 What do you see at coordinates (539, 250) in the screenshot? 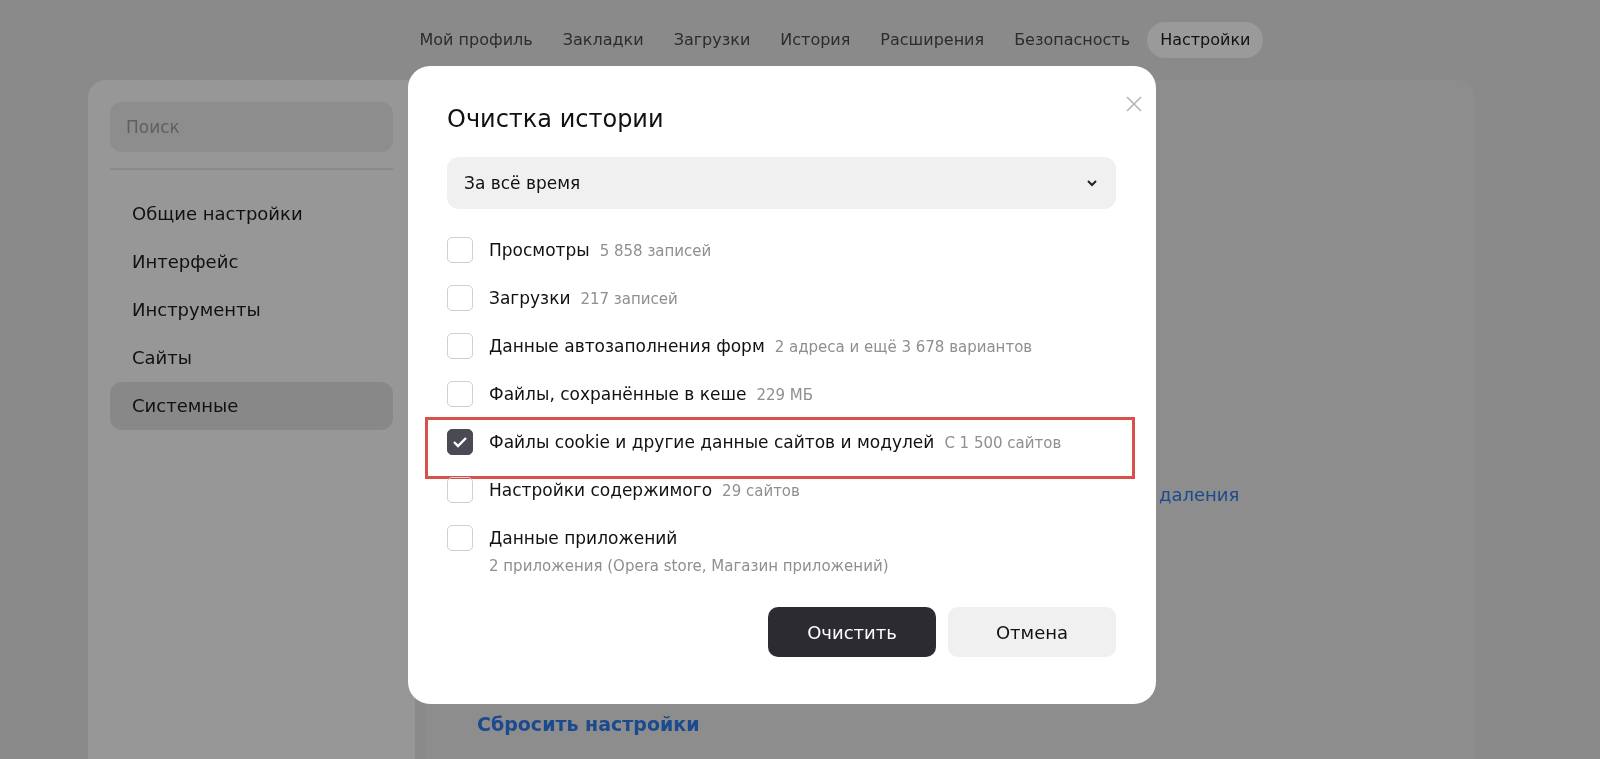
I see `option-label: Просмотры` at bounding box center [539, 250].